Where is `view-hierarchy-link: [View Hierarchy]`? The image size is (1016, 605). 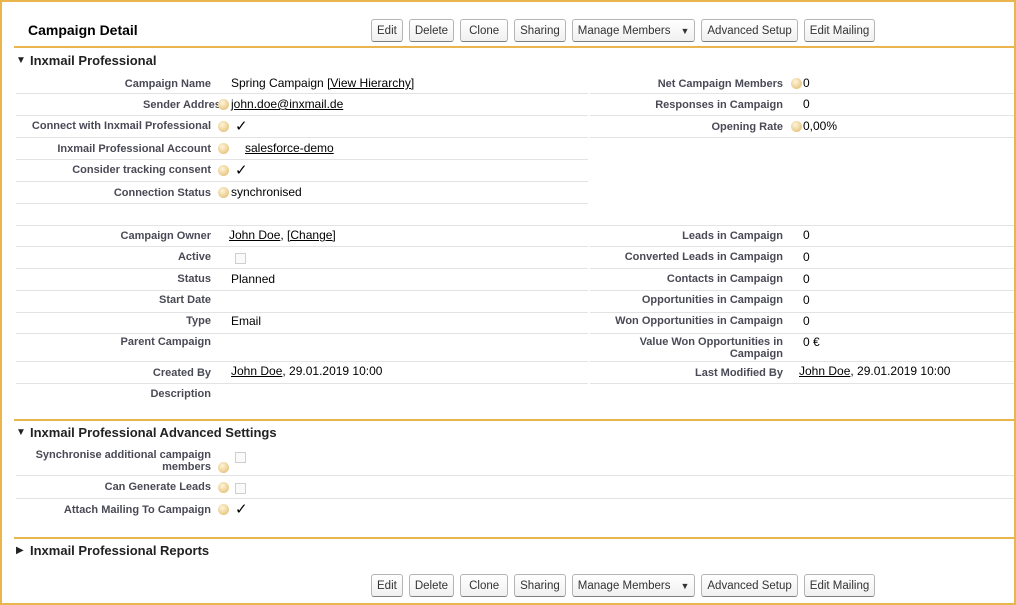
view-hierarchy-link: [View Hierarchy] is located at coordinates (370, 83).